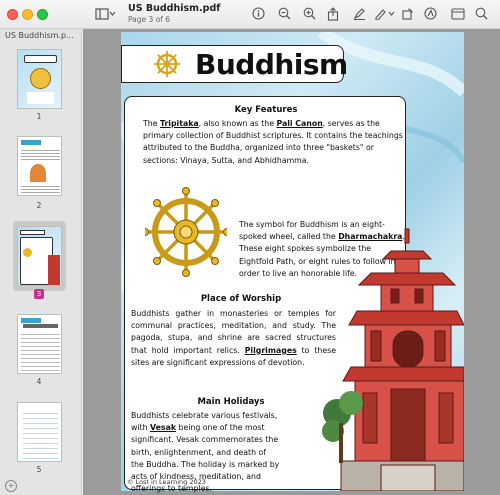  I want to click on sidebar-toggle-button, so click(105, 13).